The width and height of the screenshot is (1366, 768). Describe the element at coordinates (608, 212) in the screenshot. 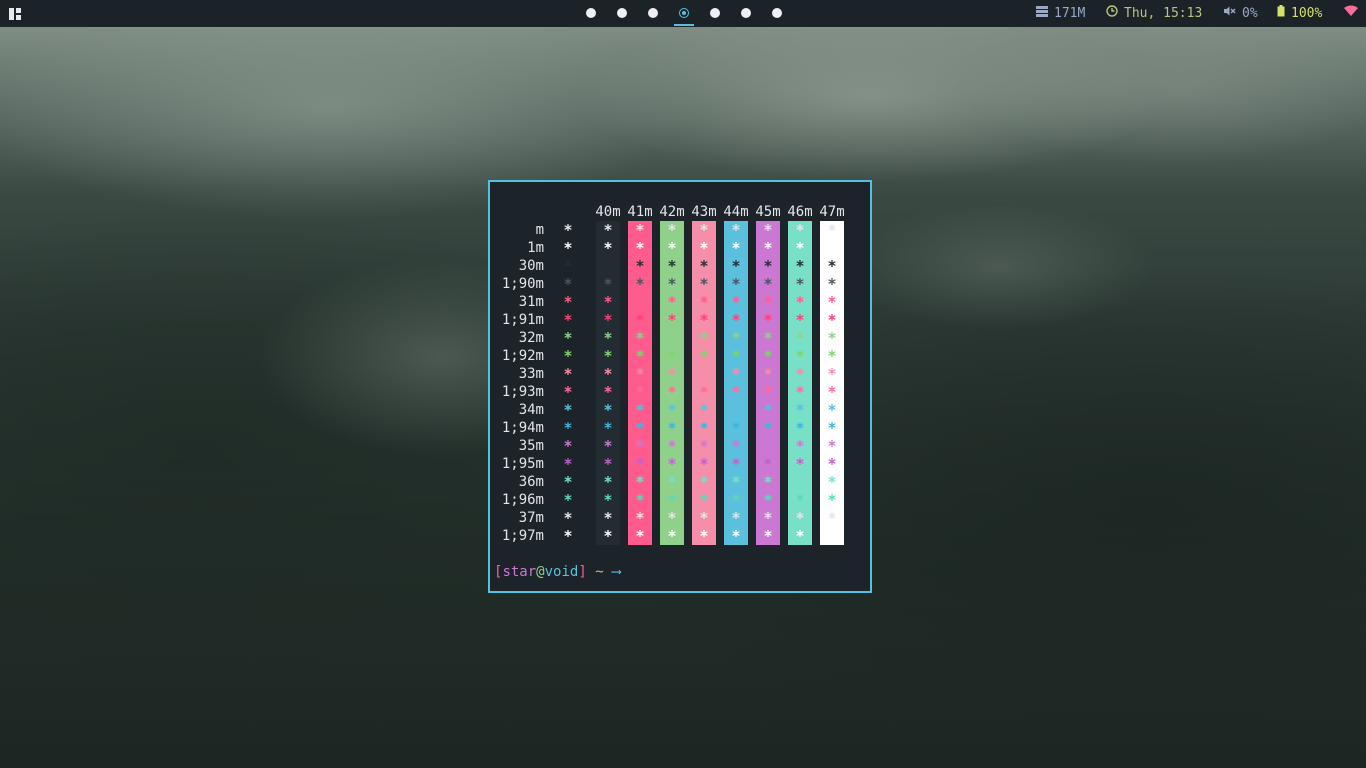

I see `column-header: 40m` at that location.